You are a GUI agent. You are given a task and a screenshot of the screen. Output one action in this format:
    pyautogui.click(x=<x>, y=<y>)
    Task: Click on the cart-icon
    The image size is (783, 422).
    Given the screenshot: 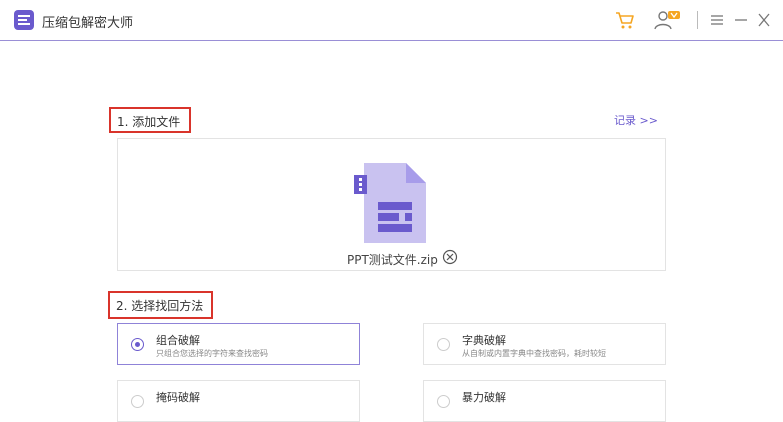 What is the action you would take?
    pyautogui.click(x=625, y=22)
    